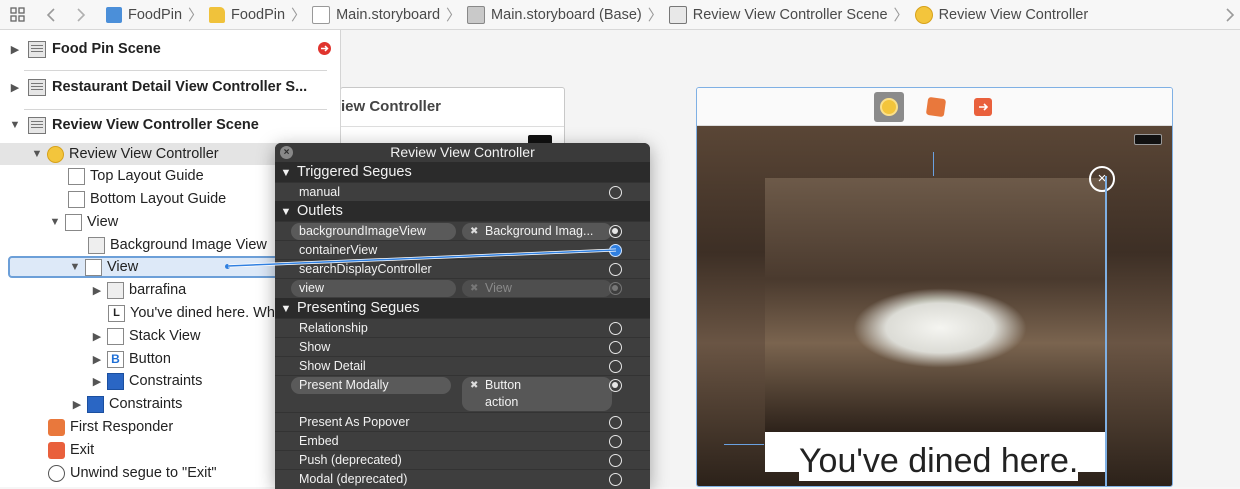 The height and width of the screenshot is (489, 1240). Describe the element at coordinates (422, 258) in the screenshot. I see `connection-drag-line` at that location.